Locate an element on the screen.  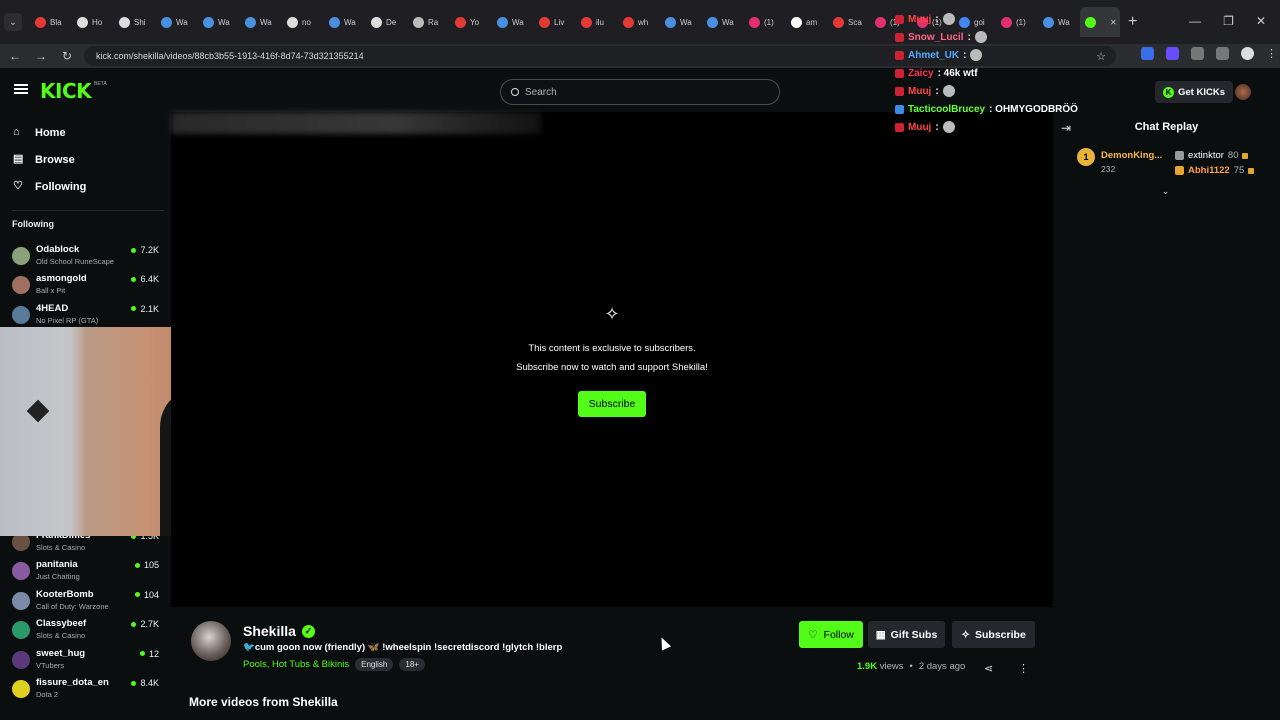
following-channel: fissure_dota_en Dota 2 8.4K is located at coordinates (85, 689).